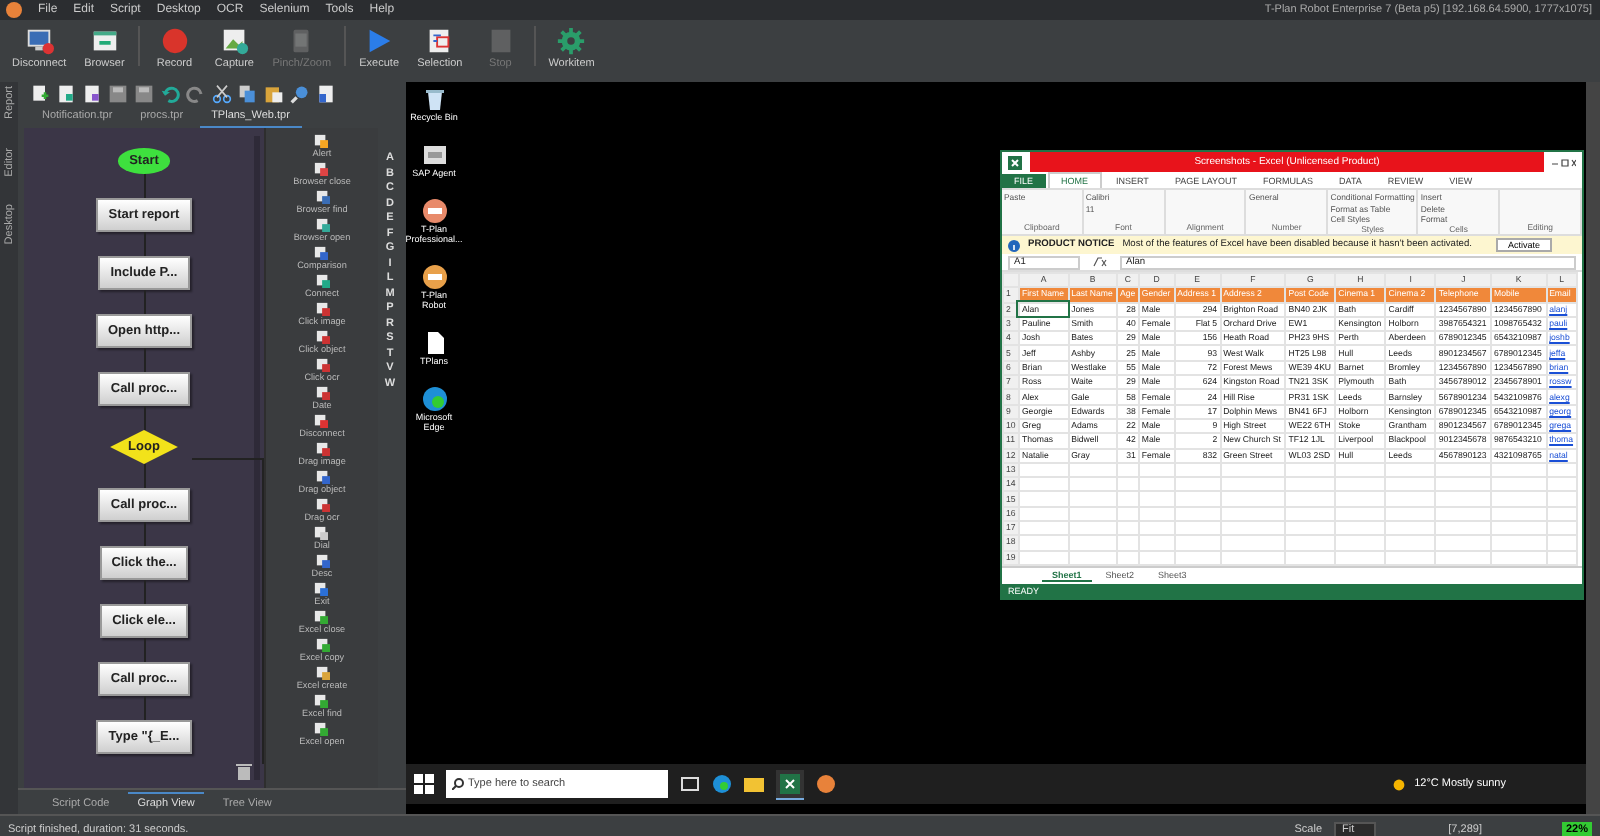  What do you see at coordinates (1564, 162) in the screenshot?
I see `window-controls-icon` at bounding box center [1564, 162].